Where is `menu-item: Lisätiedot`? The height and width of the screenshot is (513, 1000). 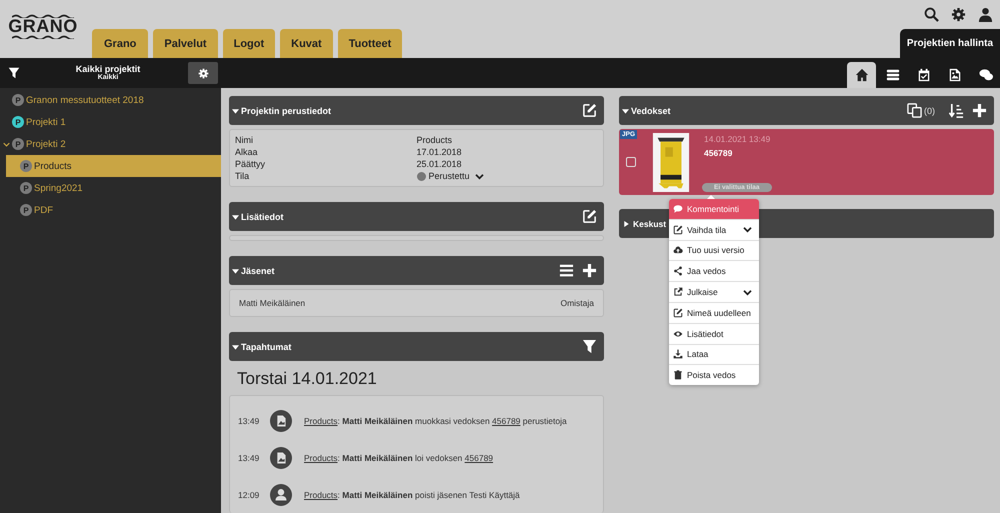 menu-item: Lisätiedot is located at coordinates (714, 334).